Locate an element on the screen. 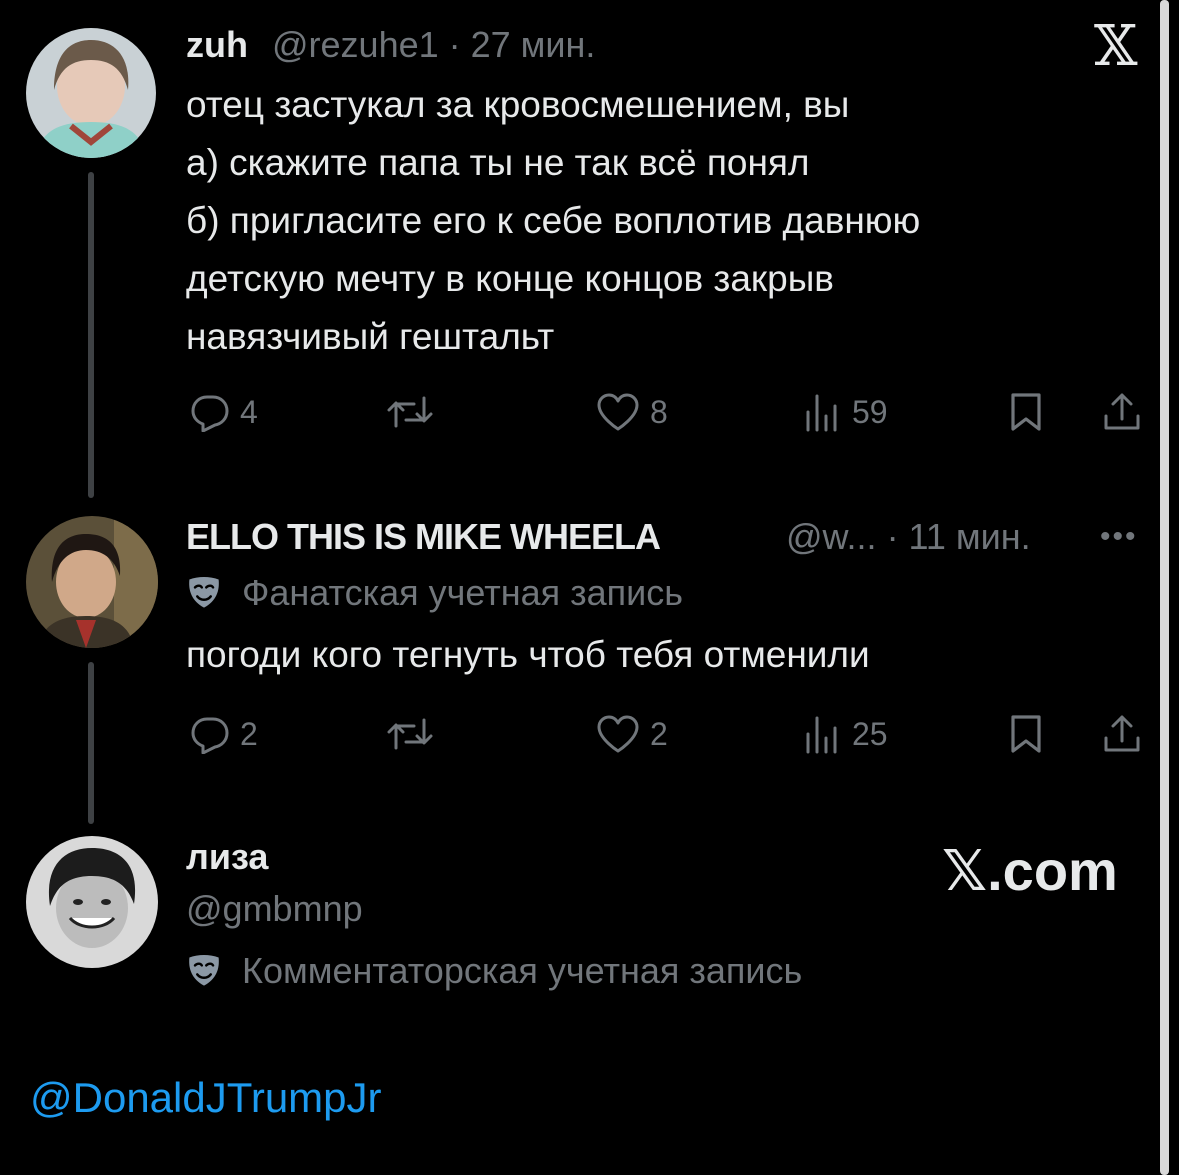  tweet1-like-count: 8 is located at coordinates (659, 411).